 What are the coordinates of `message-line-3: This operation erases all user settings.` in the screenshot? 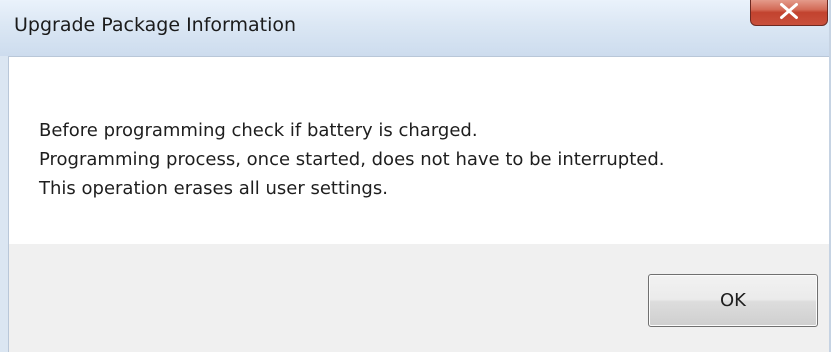 It's located at (213, 188).